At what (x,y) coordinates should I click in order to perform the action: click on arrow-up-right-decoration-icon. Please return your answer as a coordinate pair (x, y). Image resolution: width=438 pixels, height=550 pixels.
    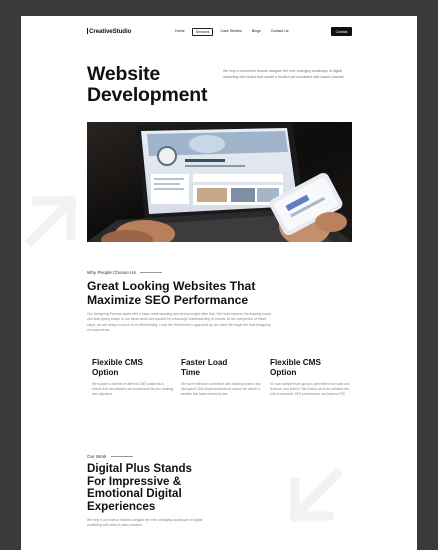
    Looking at the image, I should click on (51, 221).